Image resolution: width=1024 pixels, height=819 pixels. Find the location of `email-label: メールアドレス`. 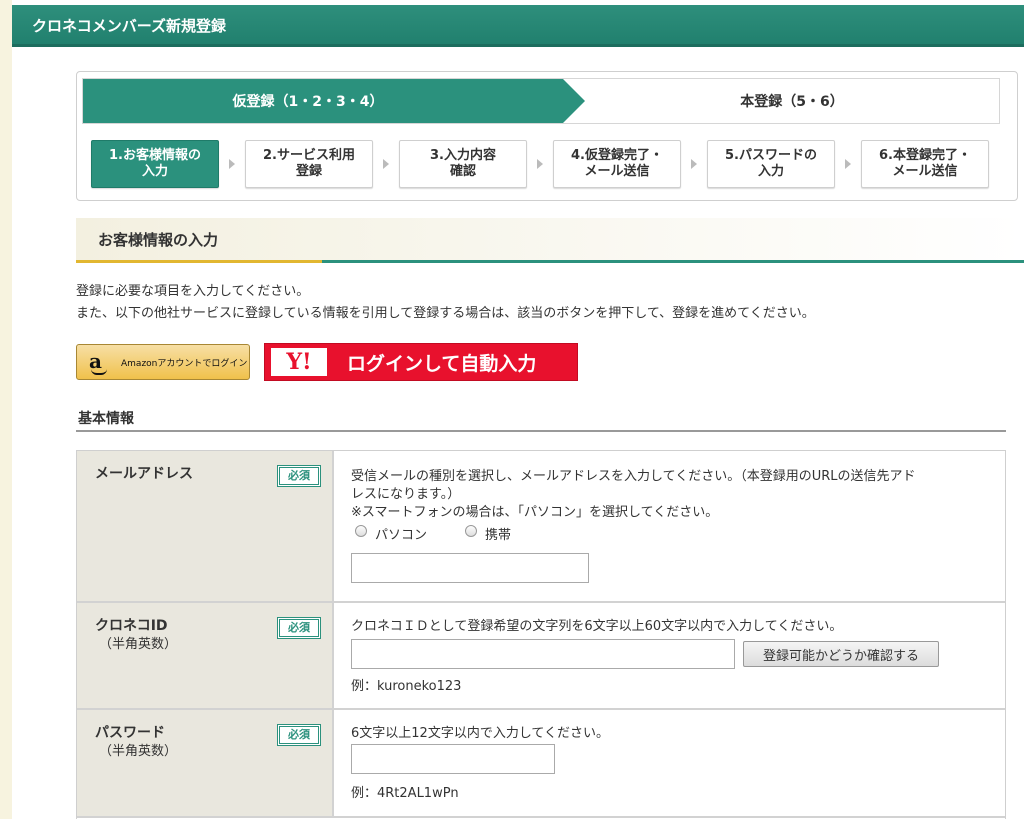

email-label: メールアドレス is located at coordinates (144, 474).